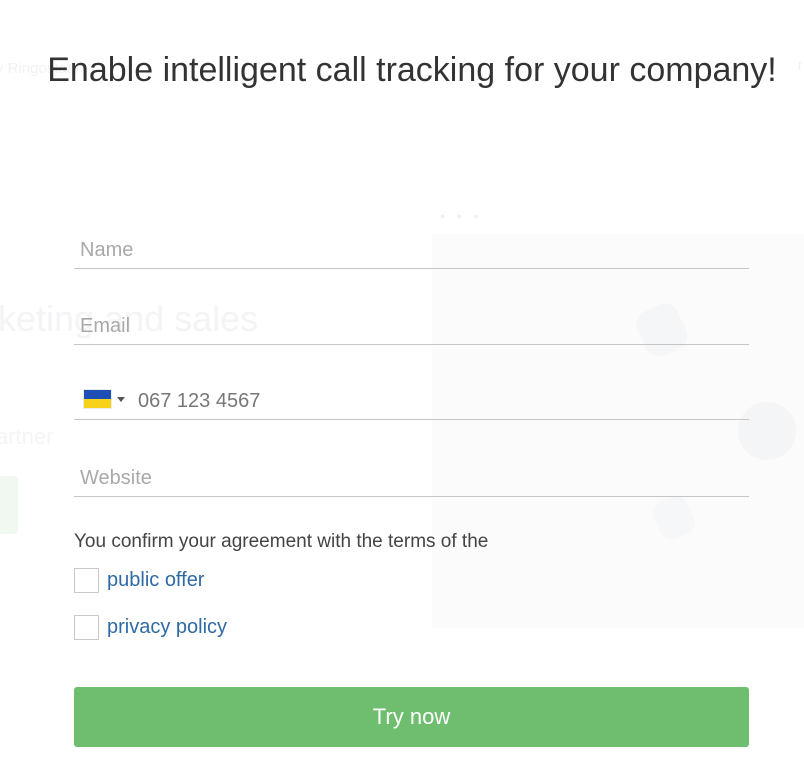  Describe the element at coordinates (461, 216) in the screenshot. I see `background-dots: • • •` at that location.